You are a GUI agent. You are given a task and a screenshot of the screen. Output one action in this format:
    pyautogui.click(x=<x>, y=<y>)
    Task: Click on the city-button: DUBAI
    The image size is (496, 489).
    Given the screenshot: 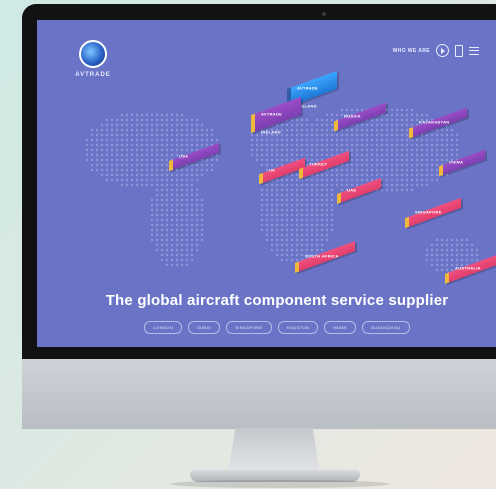 What is the action you would take?
    pyautogui.click(x=204, y=327)
    